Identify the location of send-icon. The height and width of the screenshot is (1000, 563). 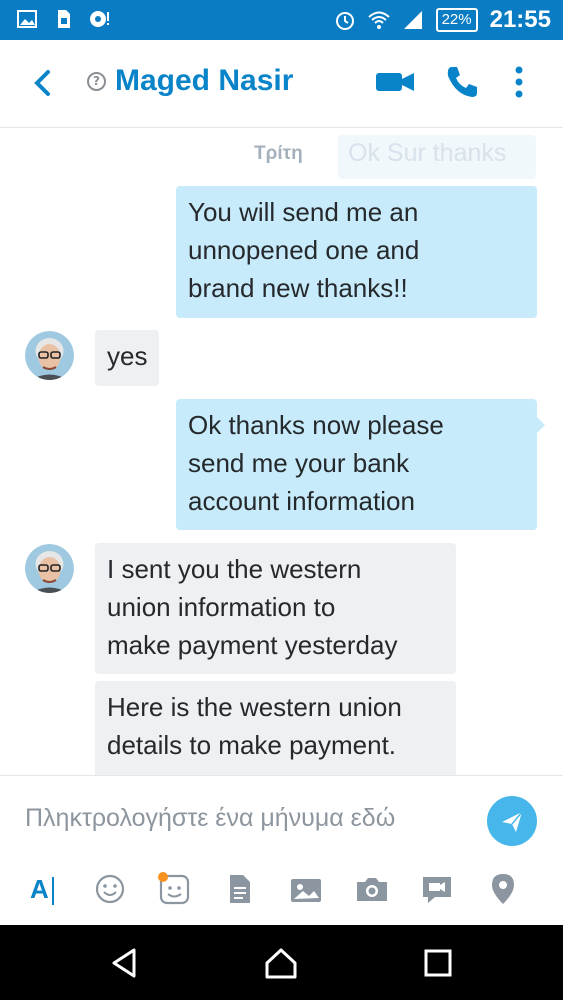
(512, 821).